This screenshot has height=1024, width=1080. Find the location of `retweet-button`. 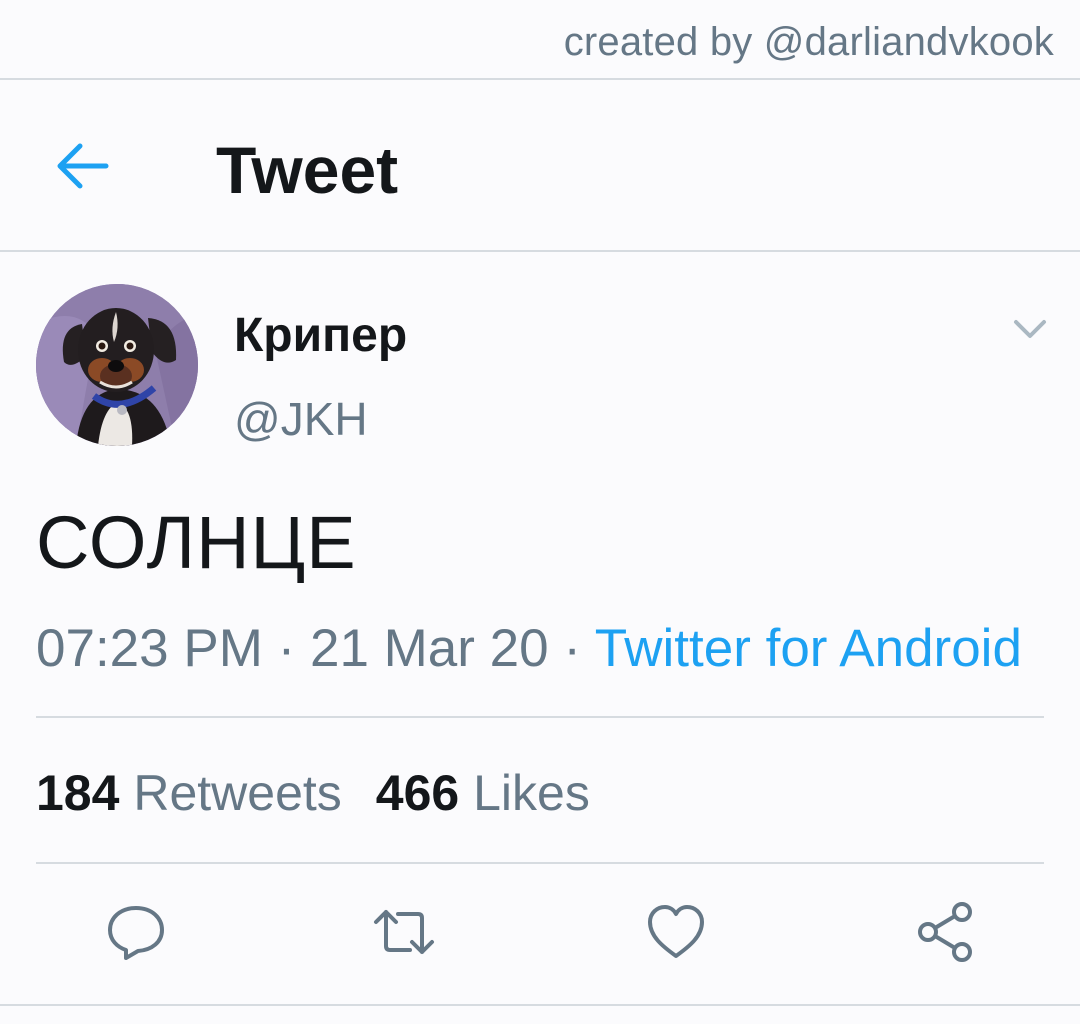

retweet-button is located at coordinates (404, 932).